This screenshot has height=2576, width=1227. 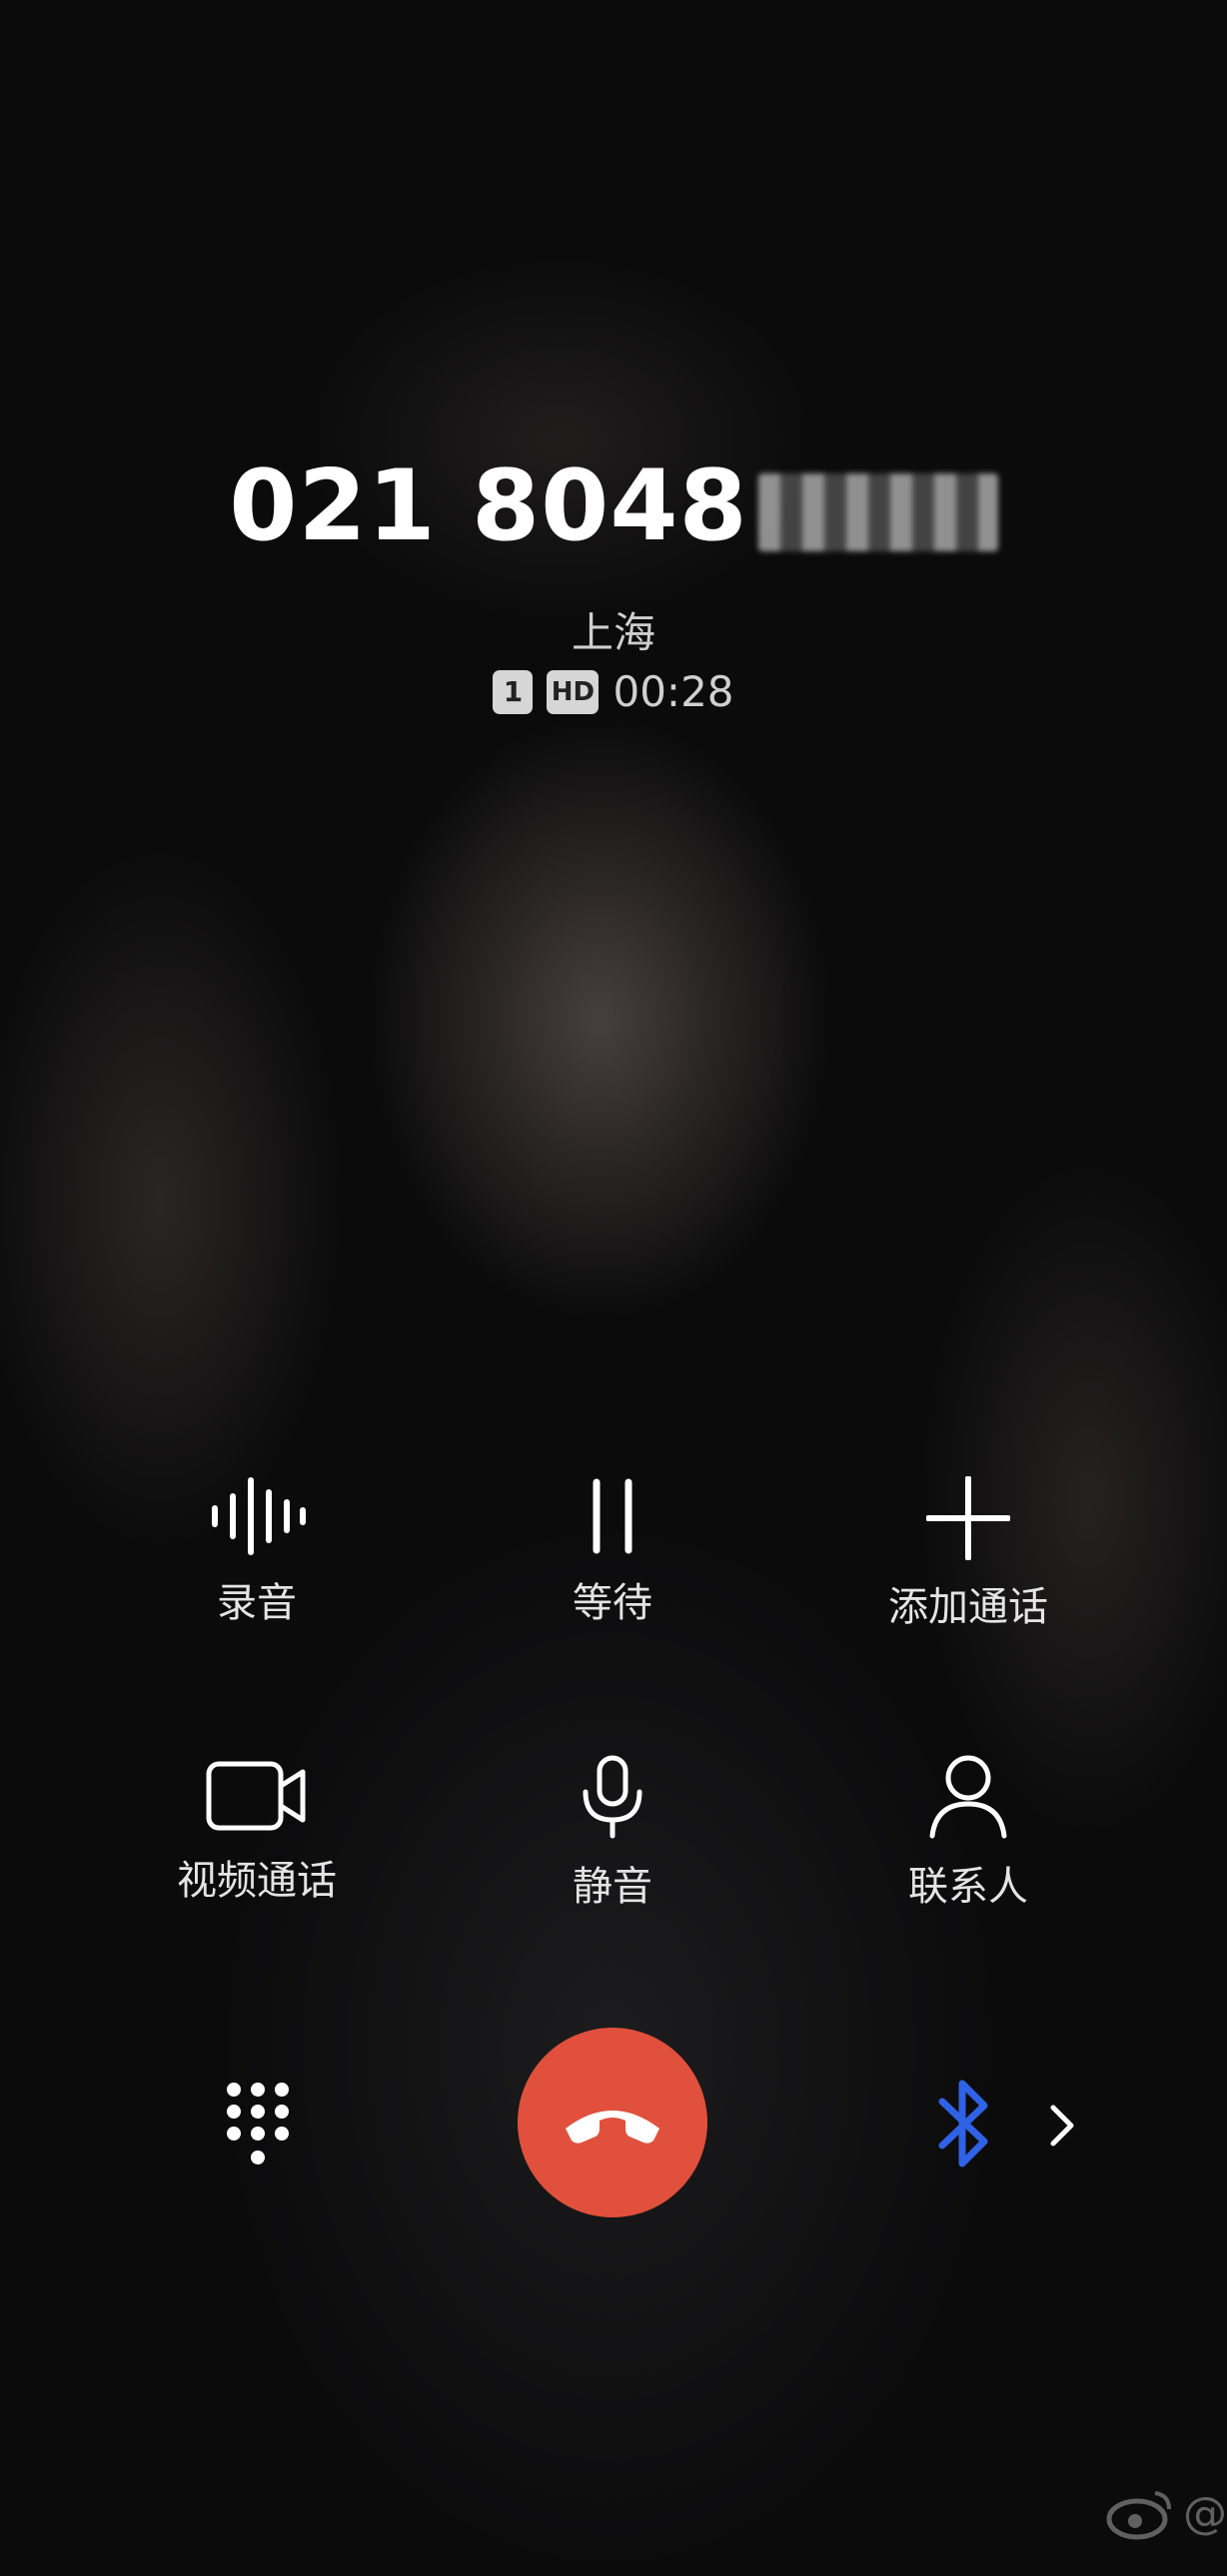 What do you see at coordinates (968, 1518) in the screenshot?
I see `plus-icon` at bounding box center [968, 1518].